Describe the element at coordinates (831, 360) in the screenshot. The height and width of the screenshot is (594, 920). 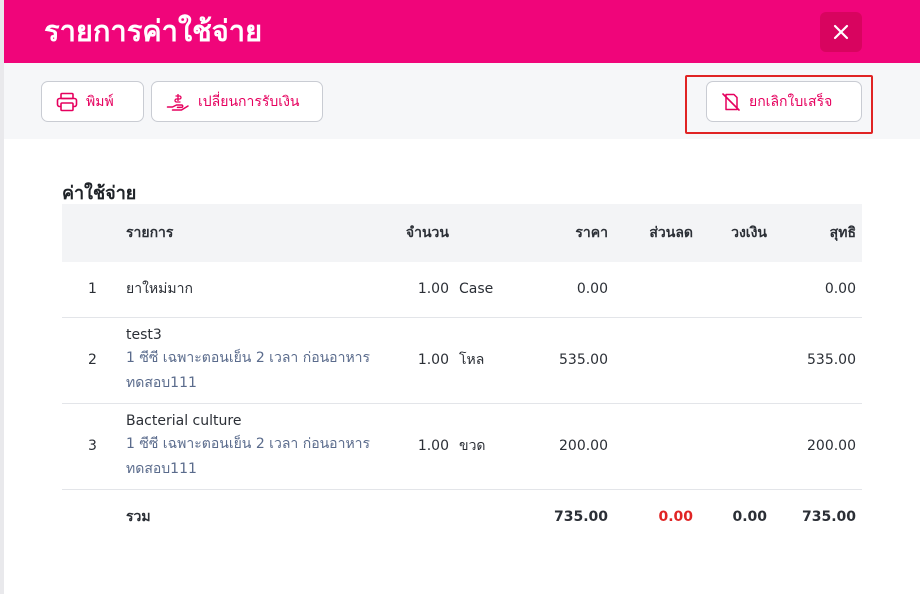
I see `row-net: 535.00` at that location.